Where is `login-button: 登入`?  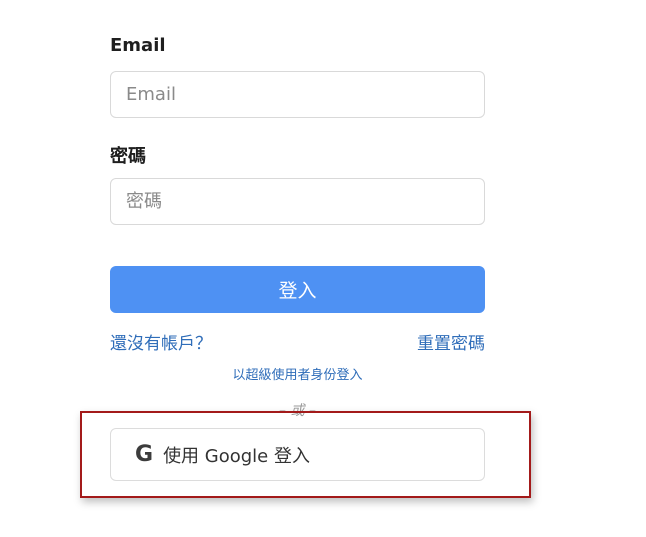
login-button: 登入 is located at coordinates (297, 289).